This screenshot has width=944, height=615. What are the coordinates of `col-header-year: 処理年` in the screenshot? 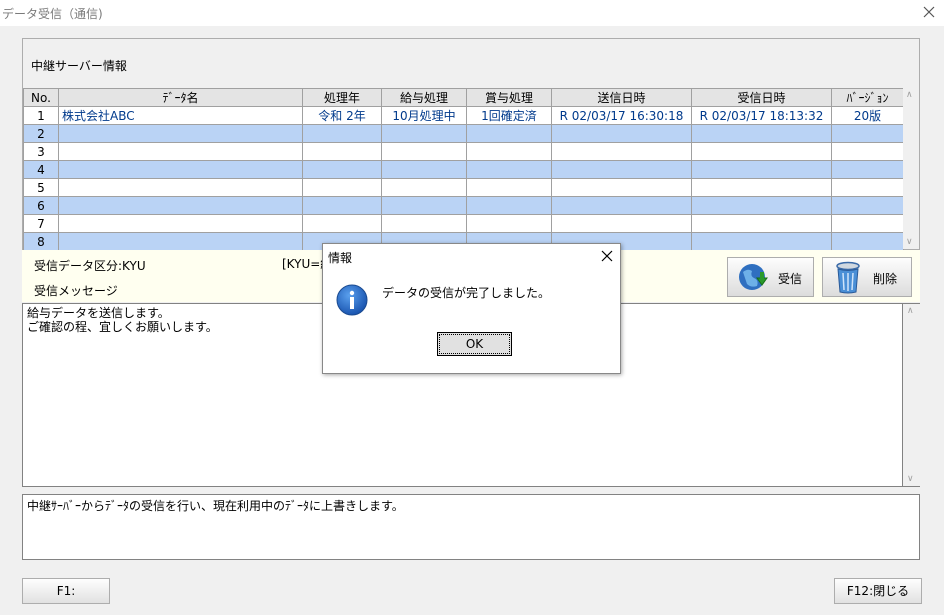 It's located at (342, 97).